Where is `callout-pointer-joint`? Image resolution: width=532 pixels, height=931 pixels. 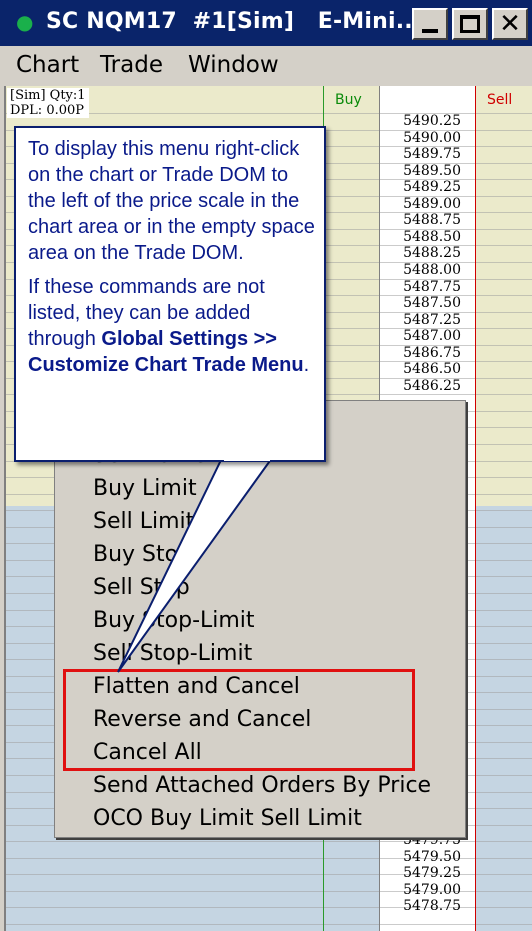
callout-pointer-joint is located at coordinates (247, 459).